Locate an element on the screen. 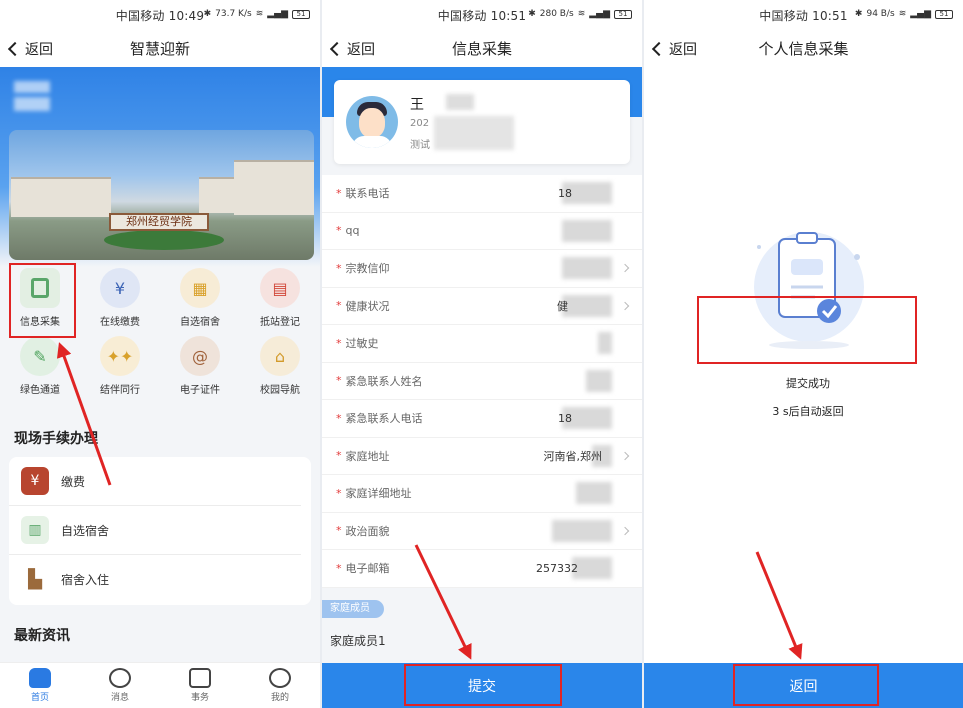  grid-label: 自选宿舍 is located at coordinates (200, 322).